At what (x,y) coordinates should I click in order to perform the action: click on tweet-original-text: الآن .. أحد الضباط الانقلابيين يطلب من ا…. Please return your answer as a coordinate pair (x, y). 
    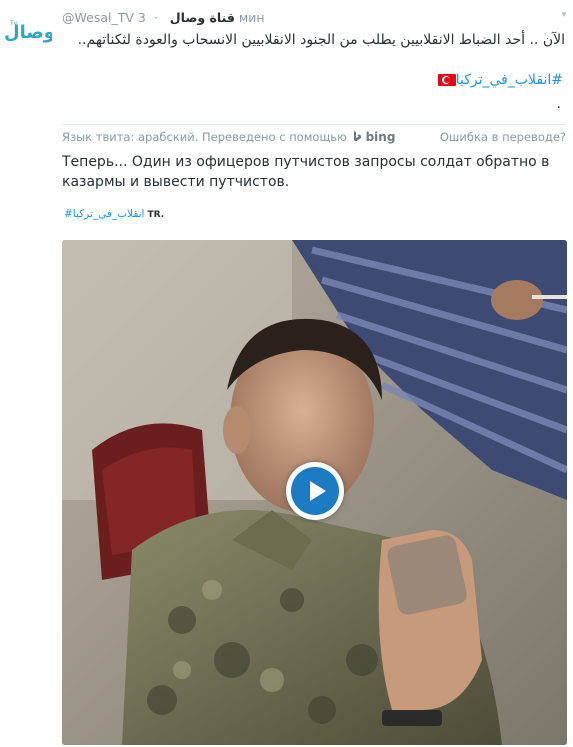
    Looking at the image, I should click on (321, 40).